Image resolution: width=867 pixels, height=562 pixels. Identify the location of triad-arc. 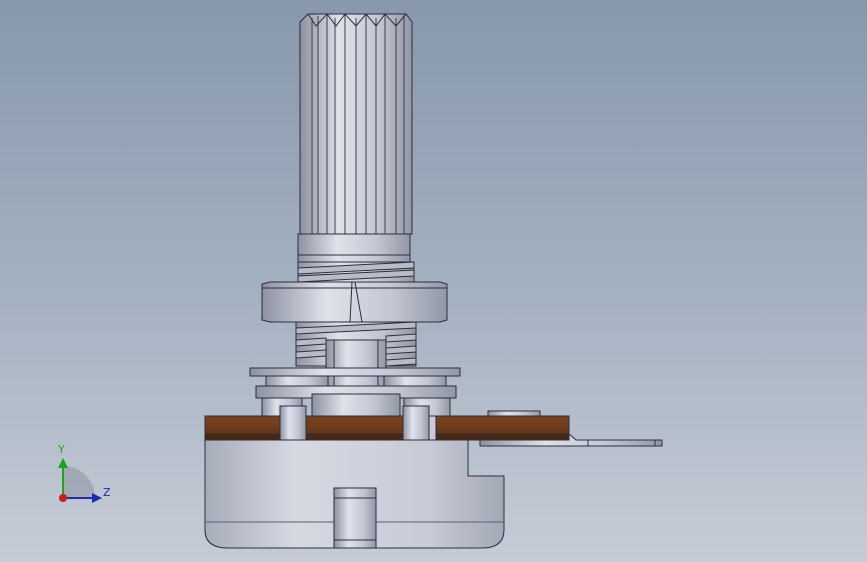
(79, 482).